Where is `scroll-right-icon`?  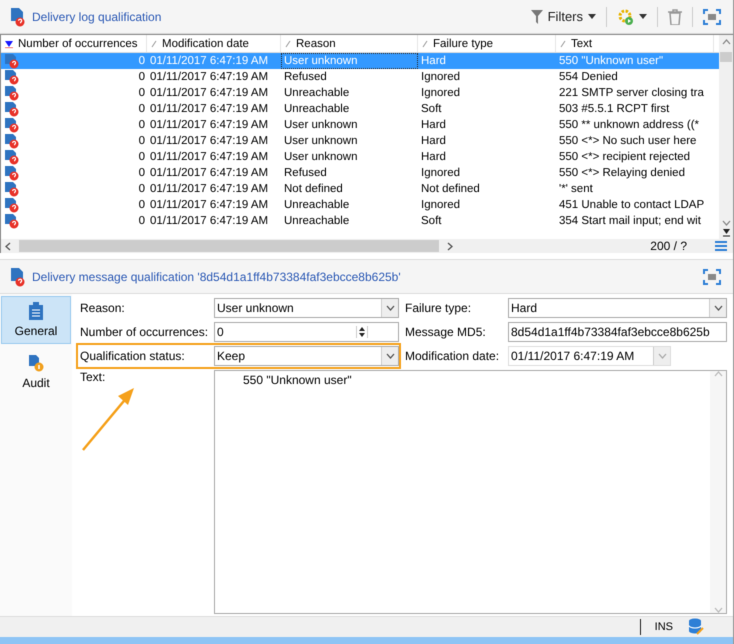
scroll-right-icon is located at coordinates (450, 246).